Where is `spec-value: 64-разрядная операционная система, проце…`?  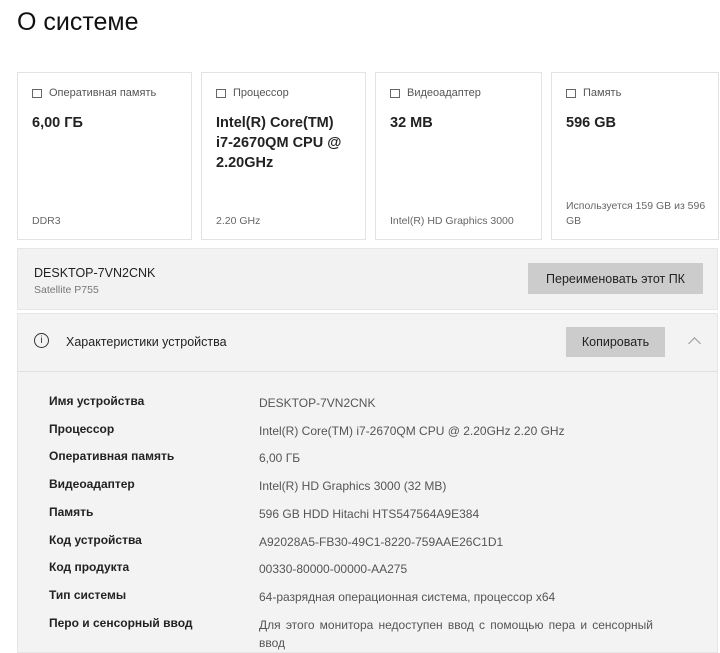 spec-value: 64-разрядная операционная система, проце… is located at coordinates (407, 596).